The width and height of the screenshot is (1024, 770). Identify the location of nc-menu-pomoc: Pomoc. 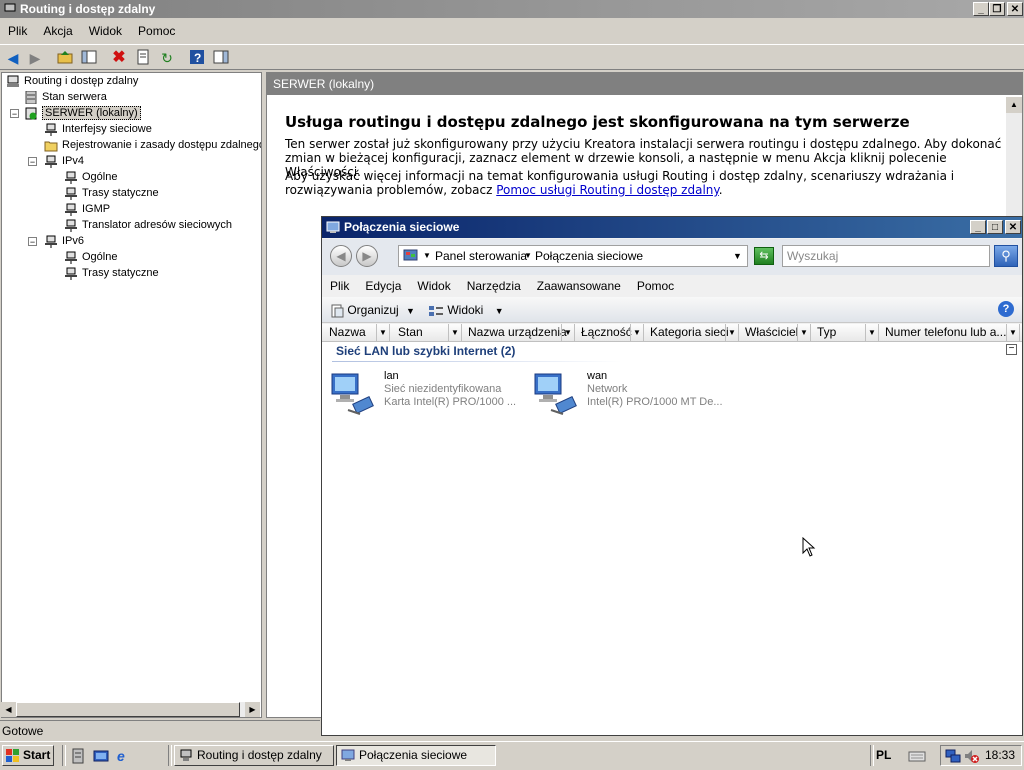
(655, 286).